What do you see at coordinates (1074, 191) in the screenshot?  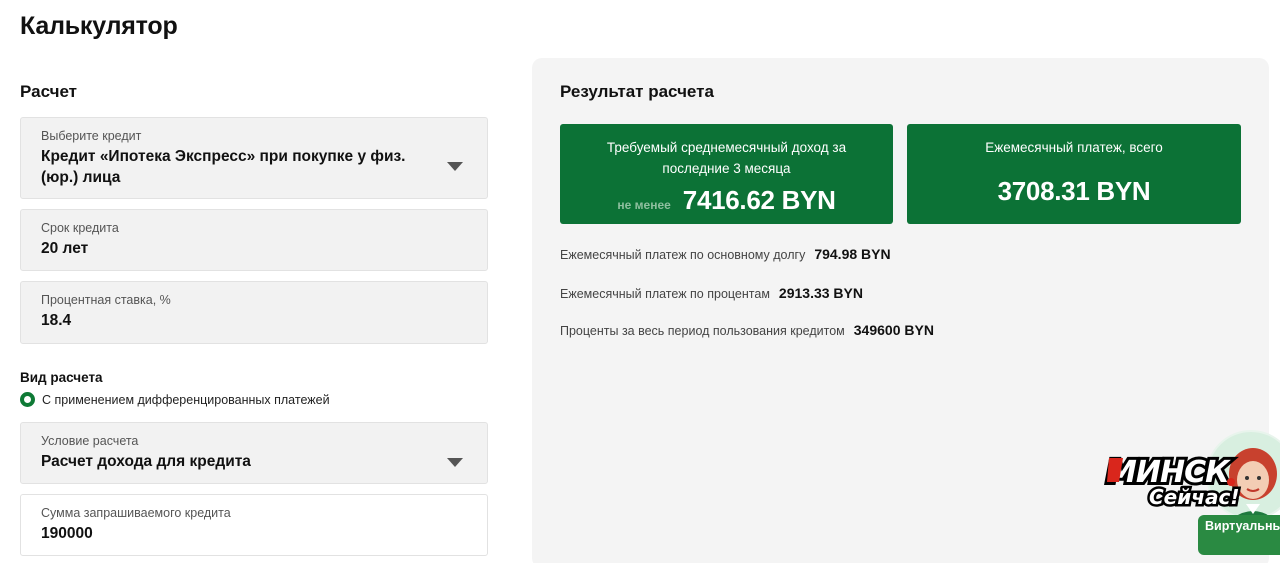 I see `payment-card-value: 3708.31 BYN` at bounding box center [1074, 191].